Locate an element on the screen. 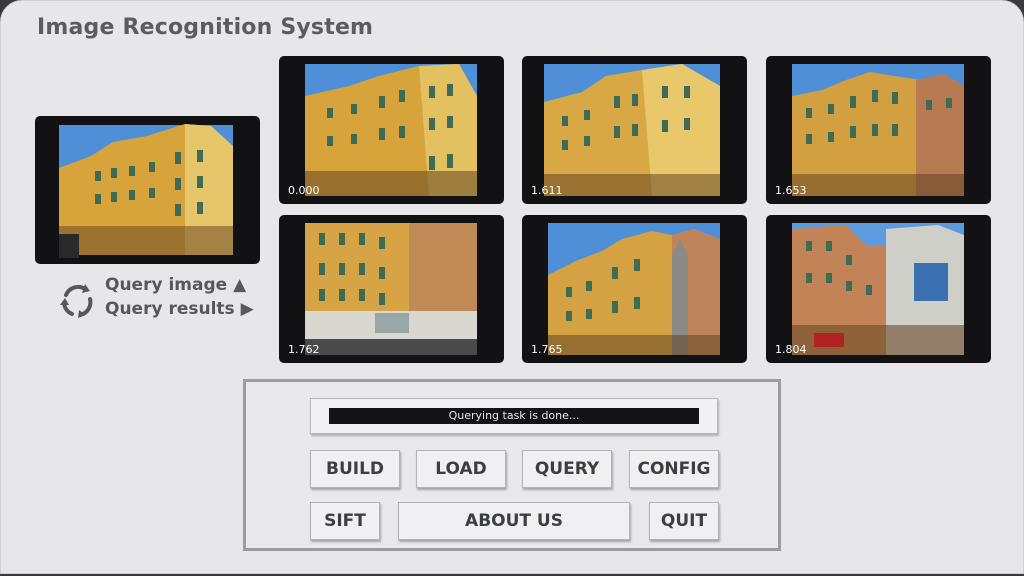 The width and height of the screenshot is (1024, 576). build-button: BUILD is located at coordinates (355, 469).